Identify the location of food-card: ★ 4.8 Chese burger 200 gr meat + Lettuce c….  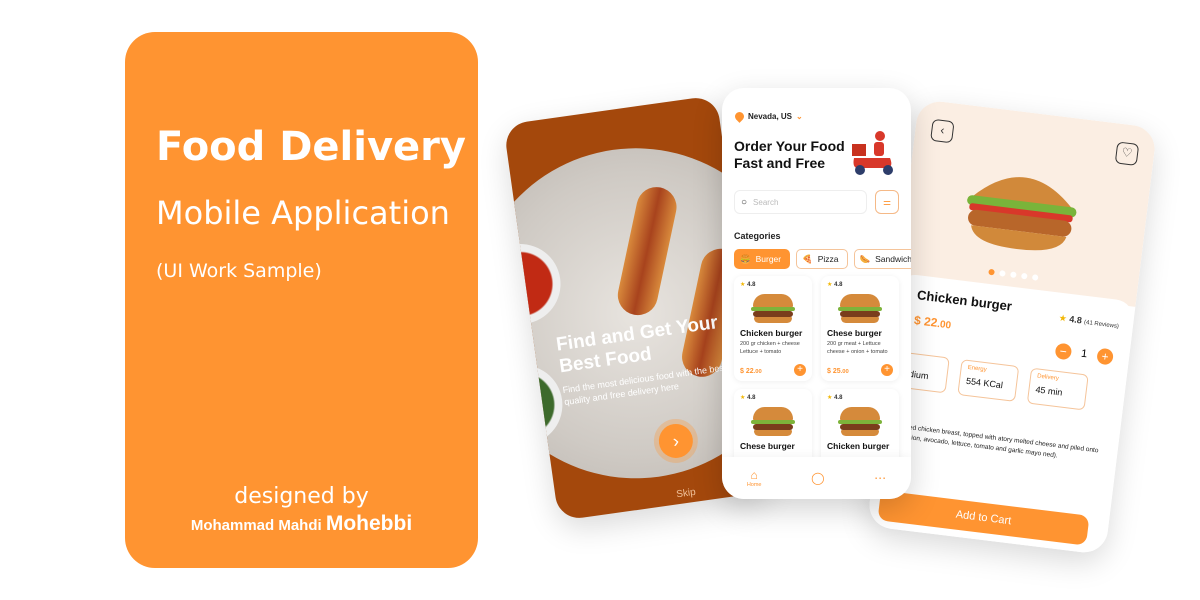
(860, 328).